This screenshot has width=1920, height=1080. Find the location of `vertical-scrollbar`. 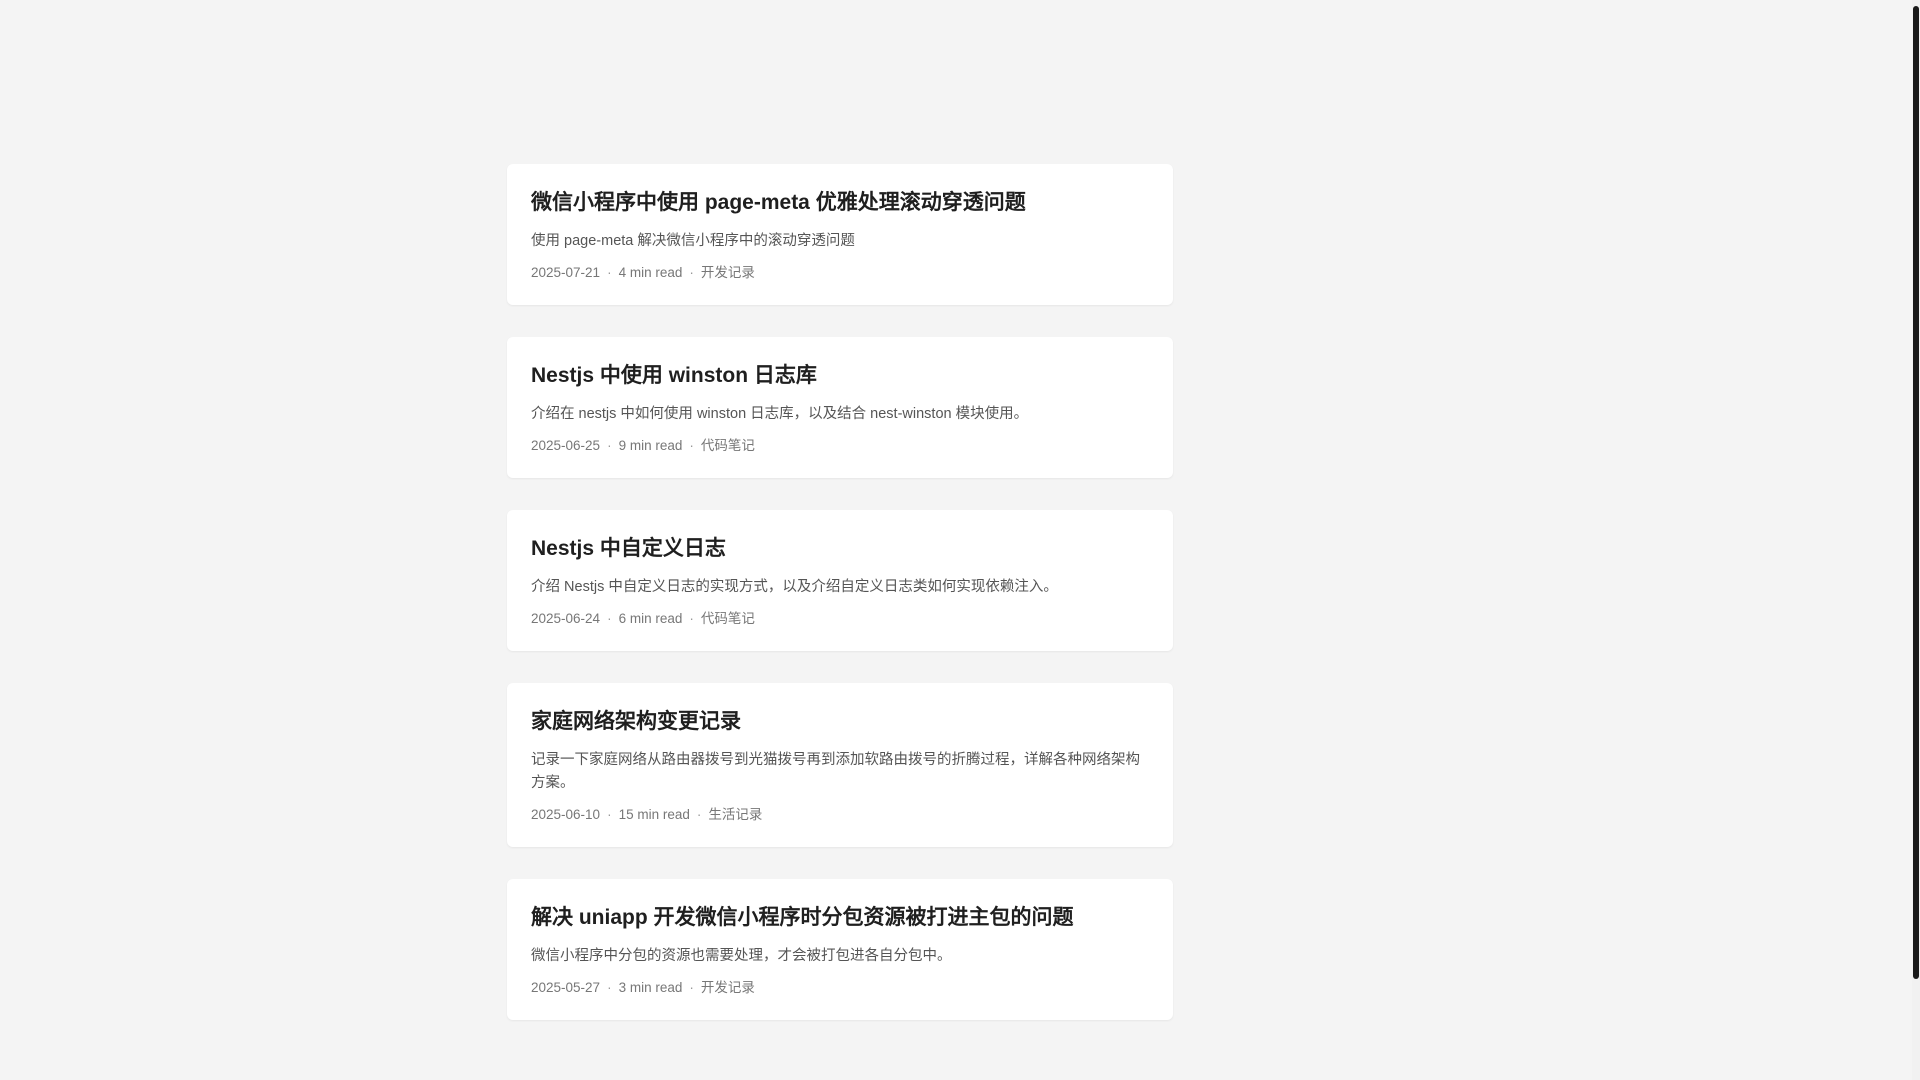

vertical-scrollbar is located at coordinates (1916, 540).